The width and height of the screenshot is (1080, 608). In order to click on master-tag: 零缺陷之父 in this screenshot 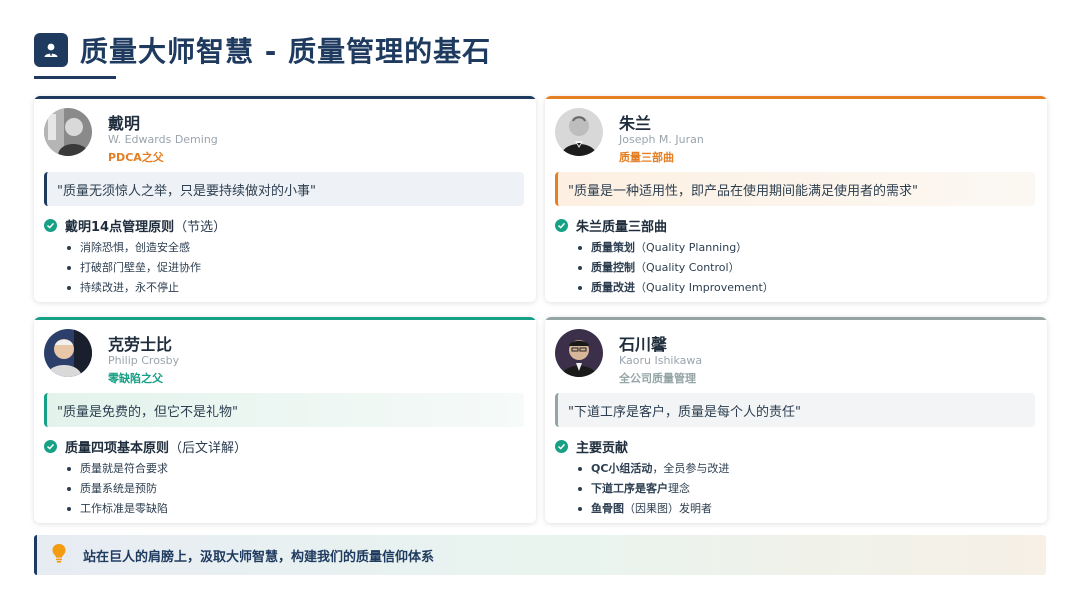, I will do `click(135, 378)`.